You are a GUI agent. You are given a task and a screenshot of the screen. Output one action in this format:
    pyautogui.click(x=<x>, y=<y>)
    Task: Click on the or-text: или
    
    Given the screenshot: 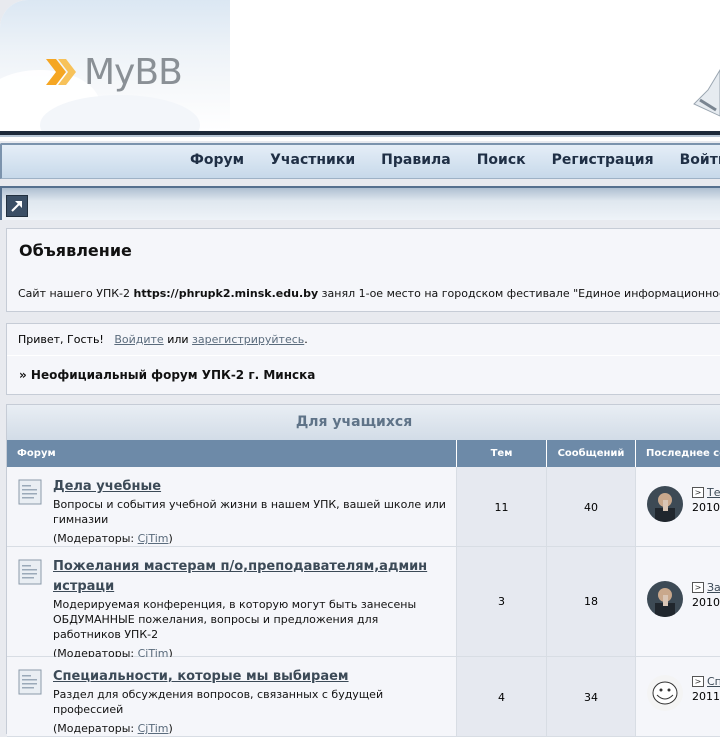 What is the action you would take?
    pyautogui.click(x=178, y=339)
    